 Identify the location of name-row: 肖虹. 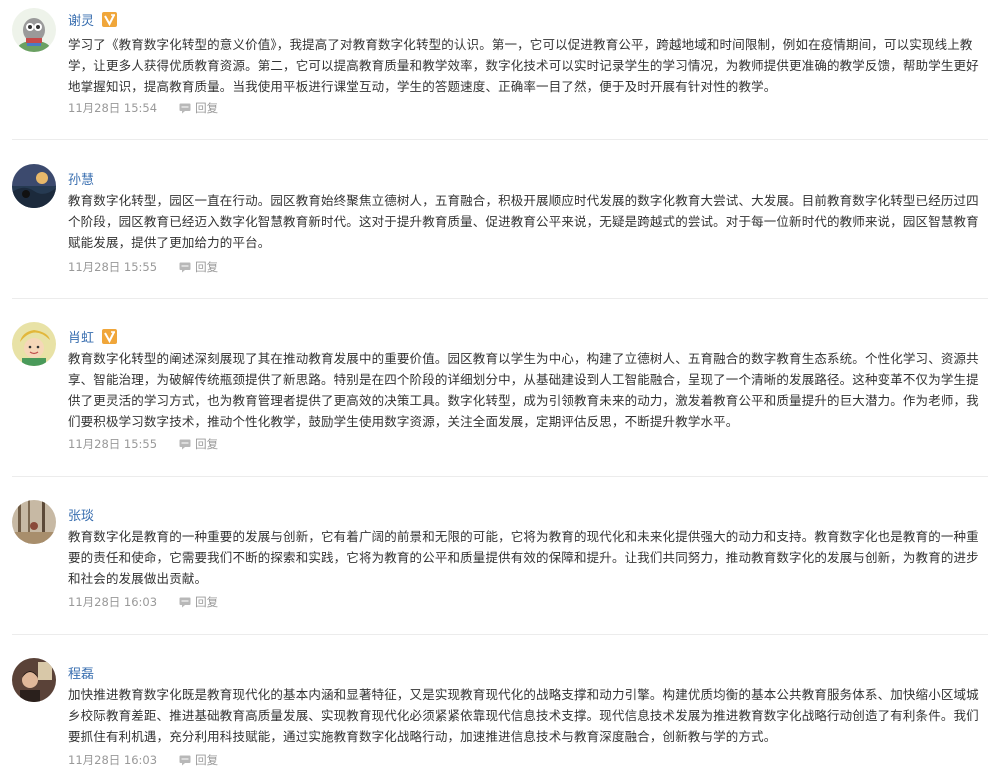
(93, 336).